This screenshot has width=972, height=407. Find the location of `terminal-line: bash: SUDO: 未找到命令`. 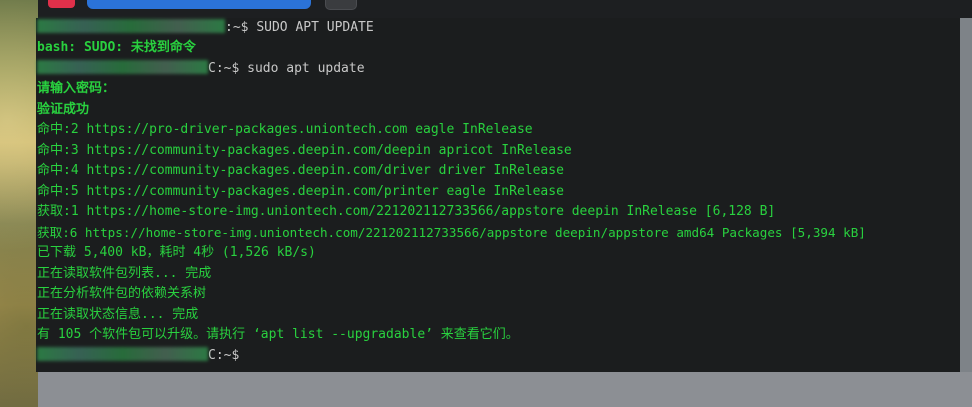

terminal-line: bash: SUDO: 未找到命令 is located at coordinates (116, 47).